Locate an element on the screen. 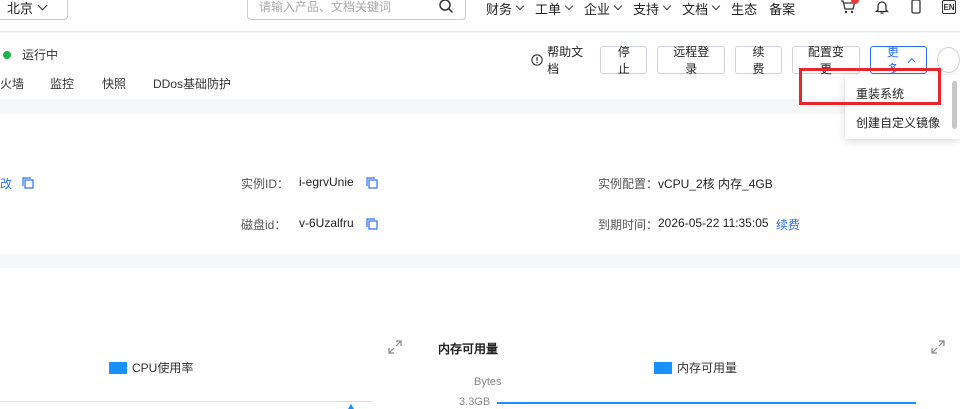 Image resolution: width=960 pixels, height=409 pixels. expire-label: 到期时间： is located at coordinates (628, 225).